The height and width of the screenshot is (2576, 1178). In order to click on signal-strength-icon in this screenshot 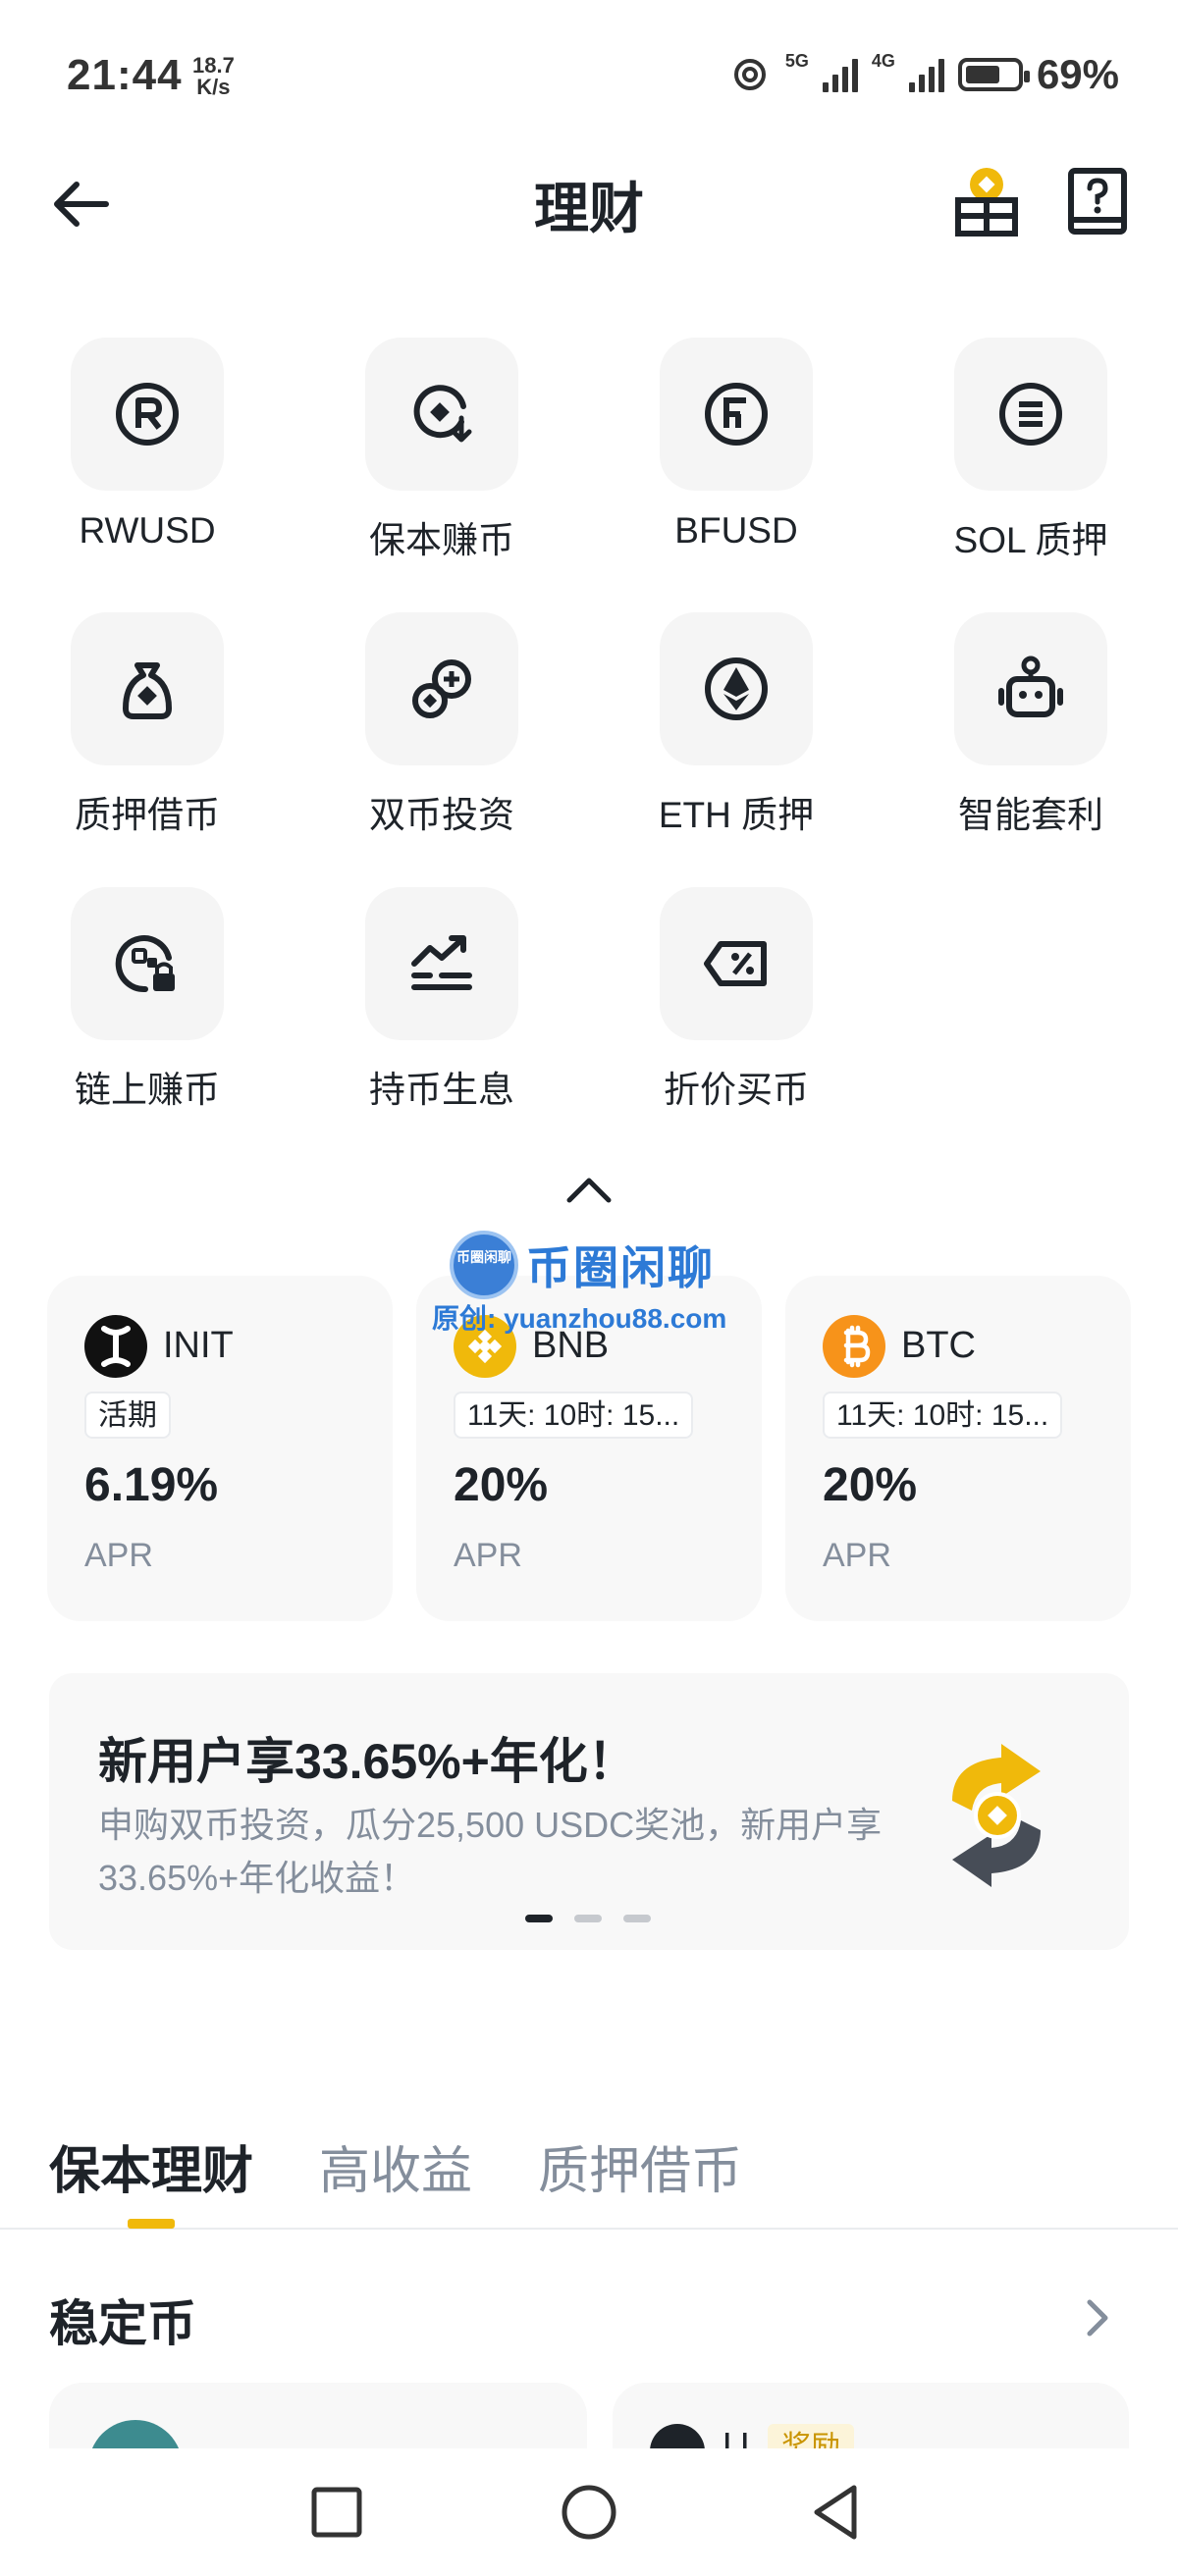, I will do `click(840, 74)`.